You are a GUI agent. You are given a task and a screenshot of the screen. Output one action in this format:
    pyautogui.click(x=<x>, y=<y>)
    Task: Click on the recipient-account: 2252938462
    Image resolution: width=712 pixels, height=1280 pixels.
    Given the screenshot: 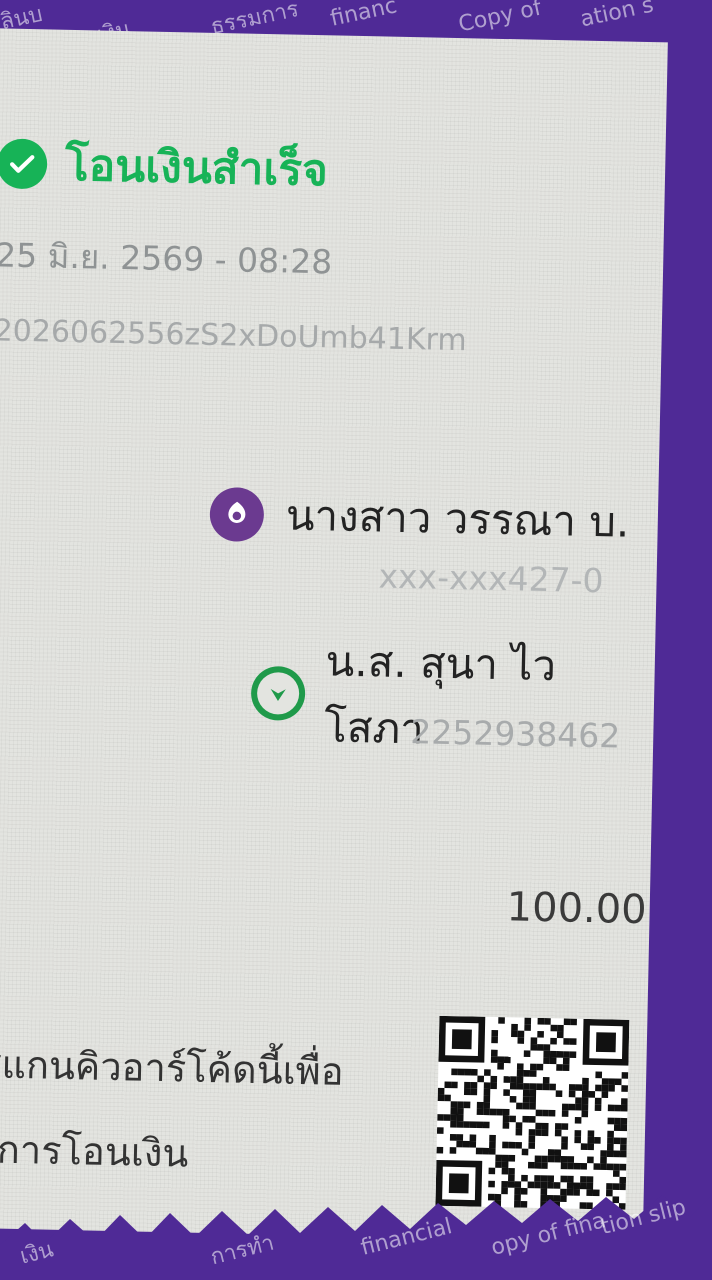 What is the action you would take?
    pyautogui.click(x=515, y=734)
    